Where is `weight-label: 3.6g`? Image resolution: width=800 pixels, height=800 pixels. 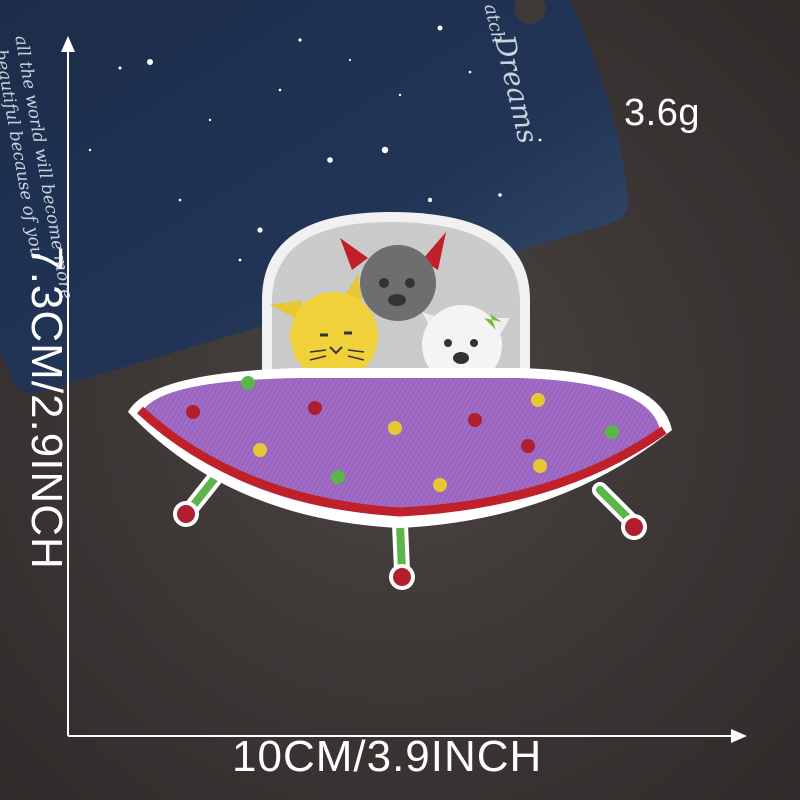
weight-label: 3.6g is located at coordinates (662, 113).